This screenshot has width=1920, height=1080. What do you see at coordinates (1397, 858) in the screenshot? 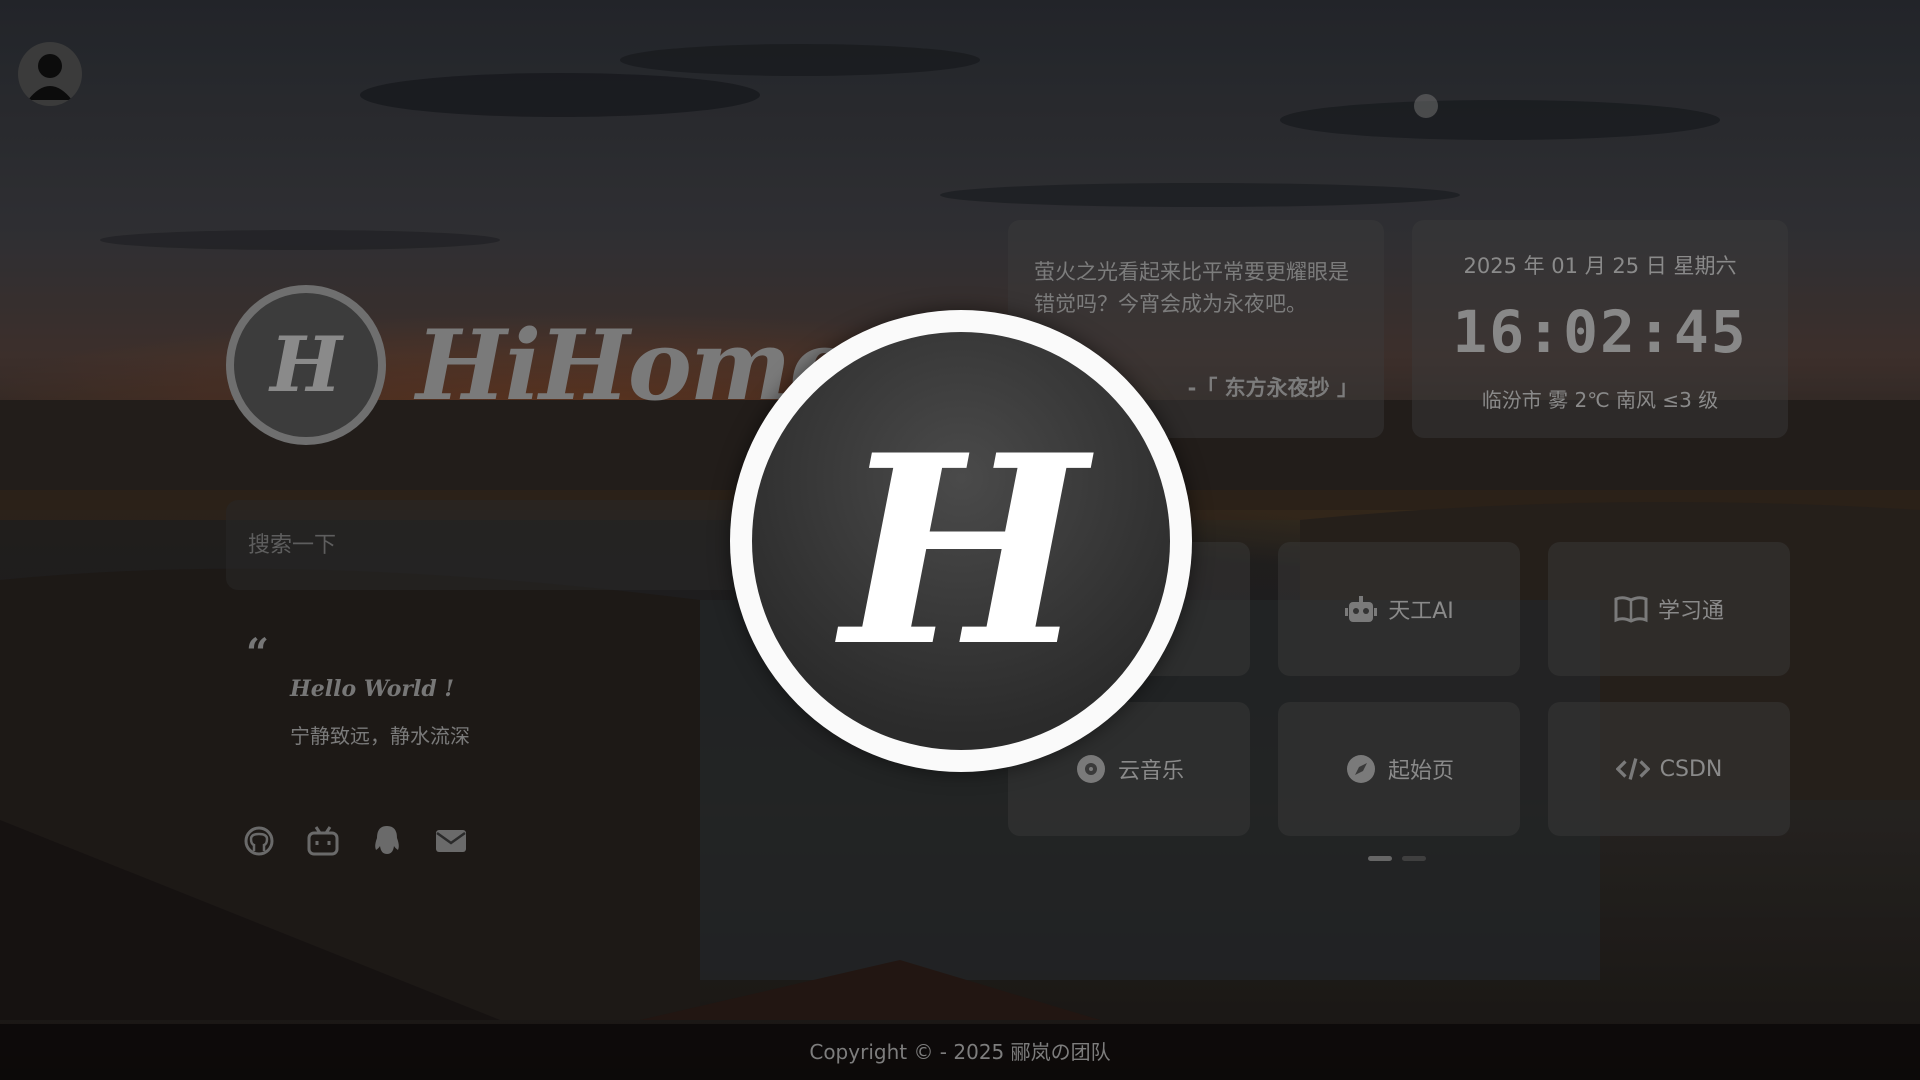
I see `pagination-dots` at bounding box center [1397, 858].